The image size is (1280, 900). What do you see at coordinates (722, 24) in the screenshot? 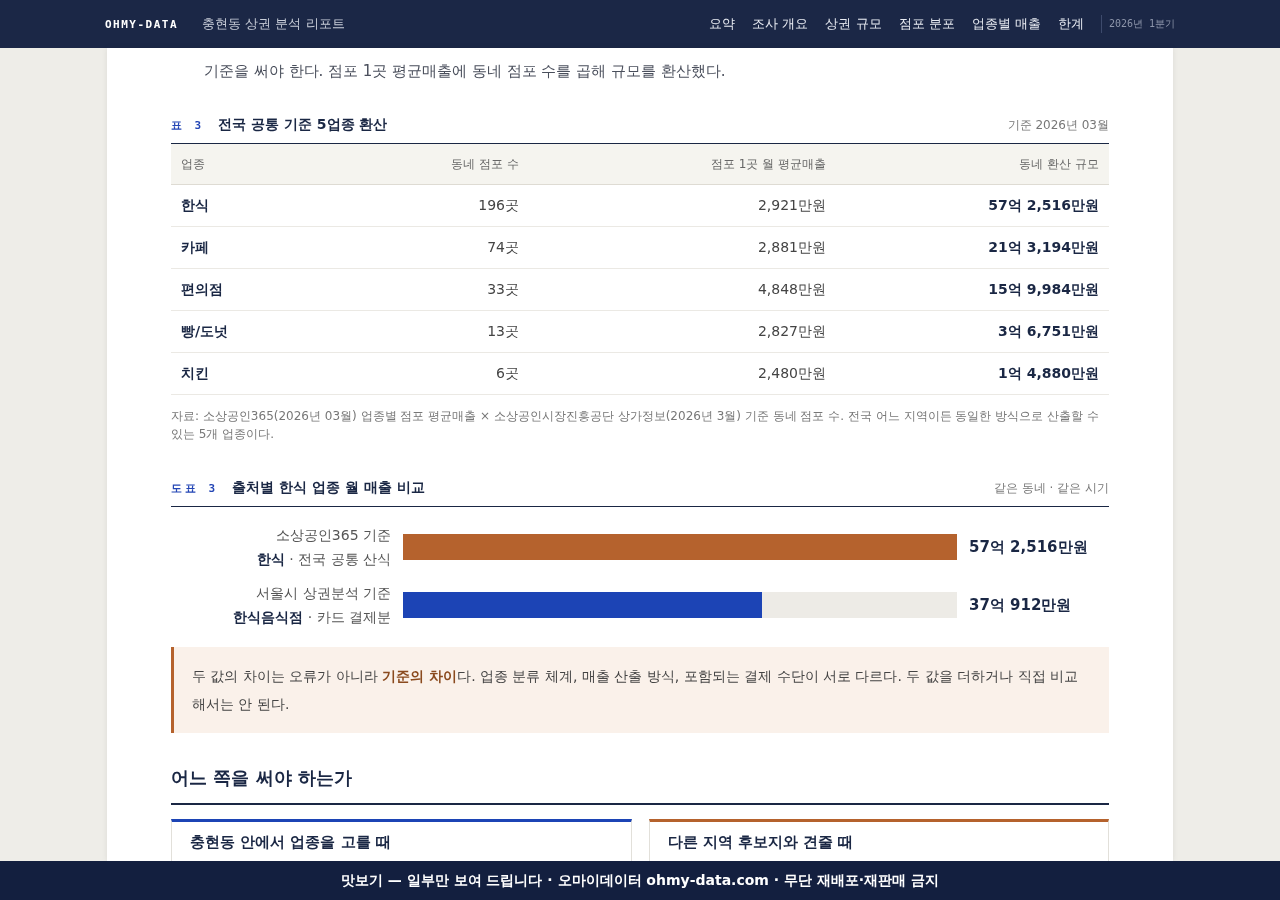
I see `nav-link: 요약` at bounding box center [722, 24].